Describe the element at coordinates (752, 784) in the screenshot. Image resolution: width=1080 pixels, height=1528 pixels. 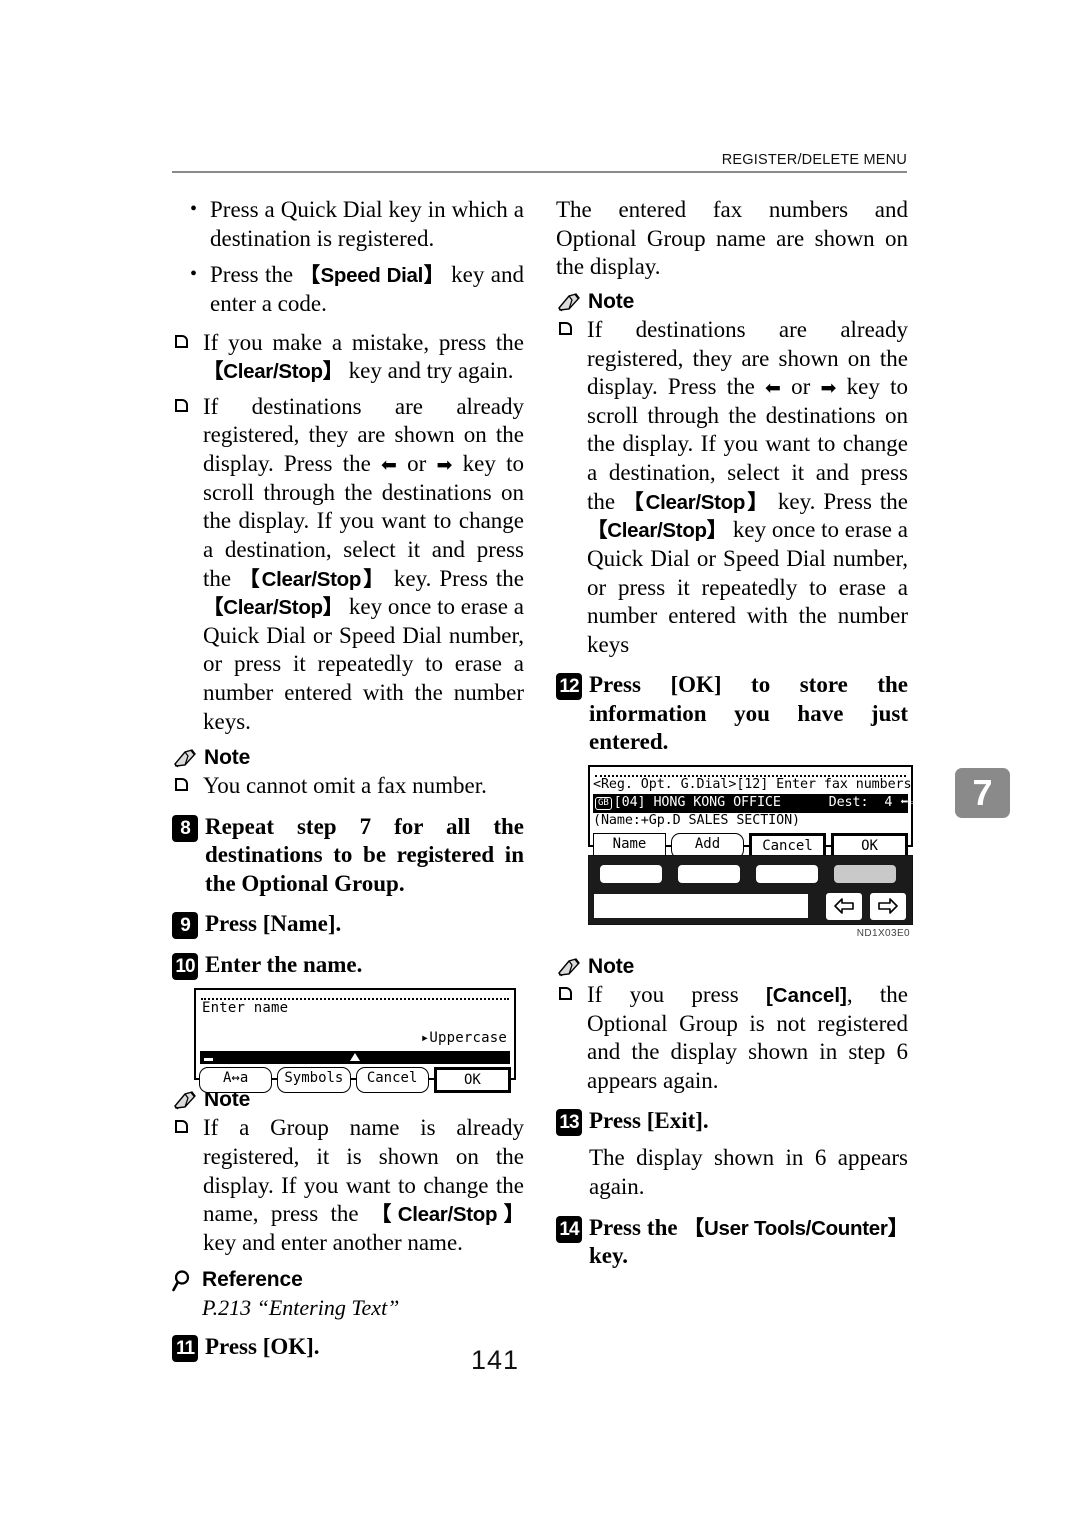
I see `lcd-breadcrumb-line: <Reg. Opt. G.Dial>[12] Enter fax numbers` at that location.